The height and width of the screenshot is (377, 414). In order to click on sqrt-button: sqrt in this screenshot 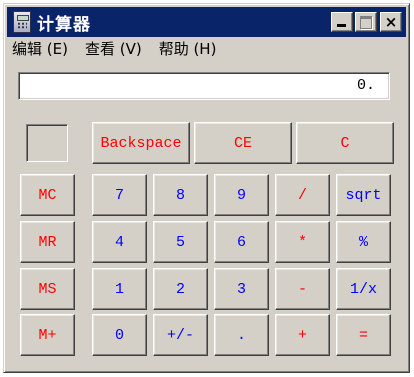, I will do `click(363, 195)`.